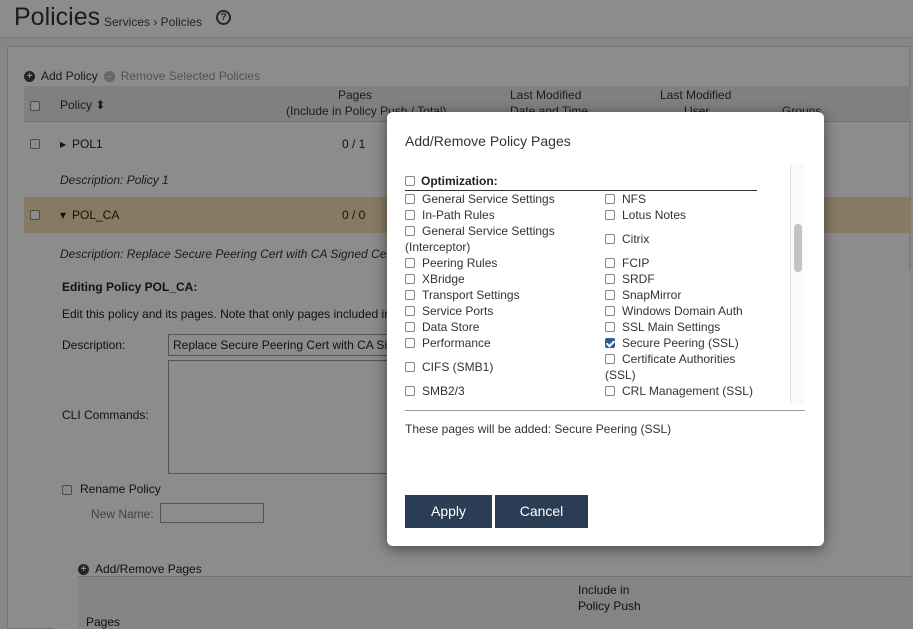 This screenshot has height=629, width=913. I want to click on page-option: SMB2/3, so click(435, 391).